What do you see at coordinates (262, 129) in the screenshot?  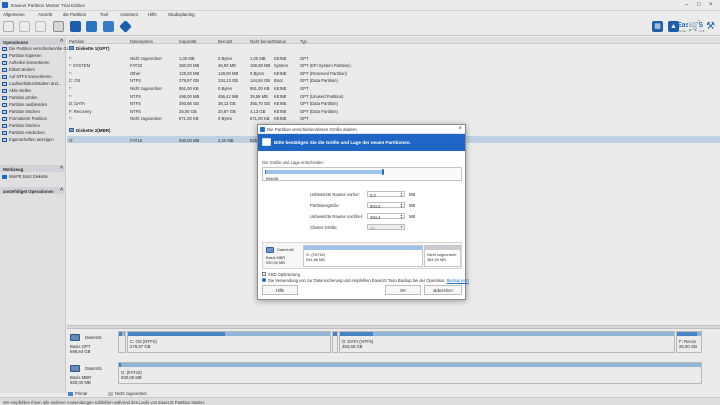 I see `app-icon` at bounding box center [262, 129].